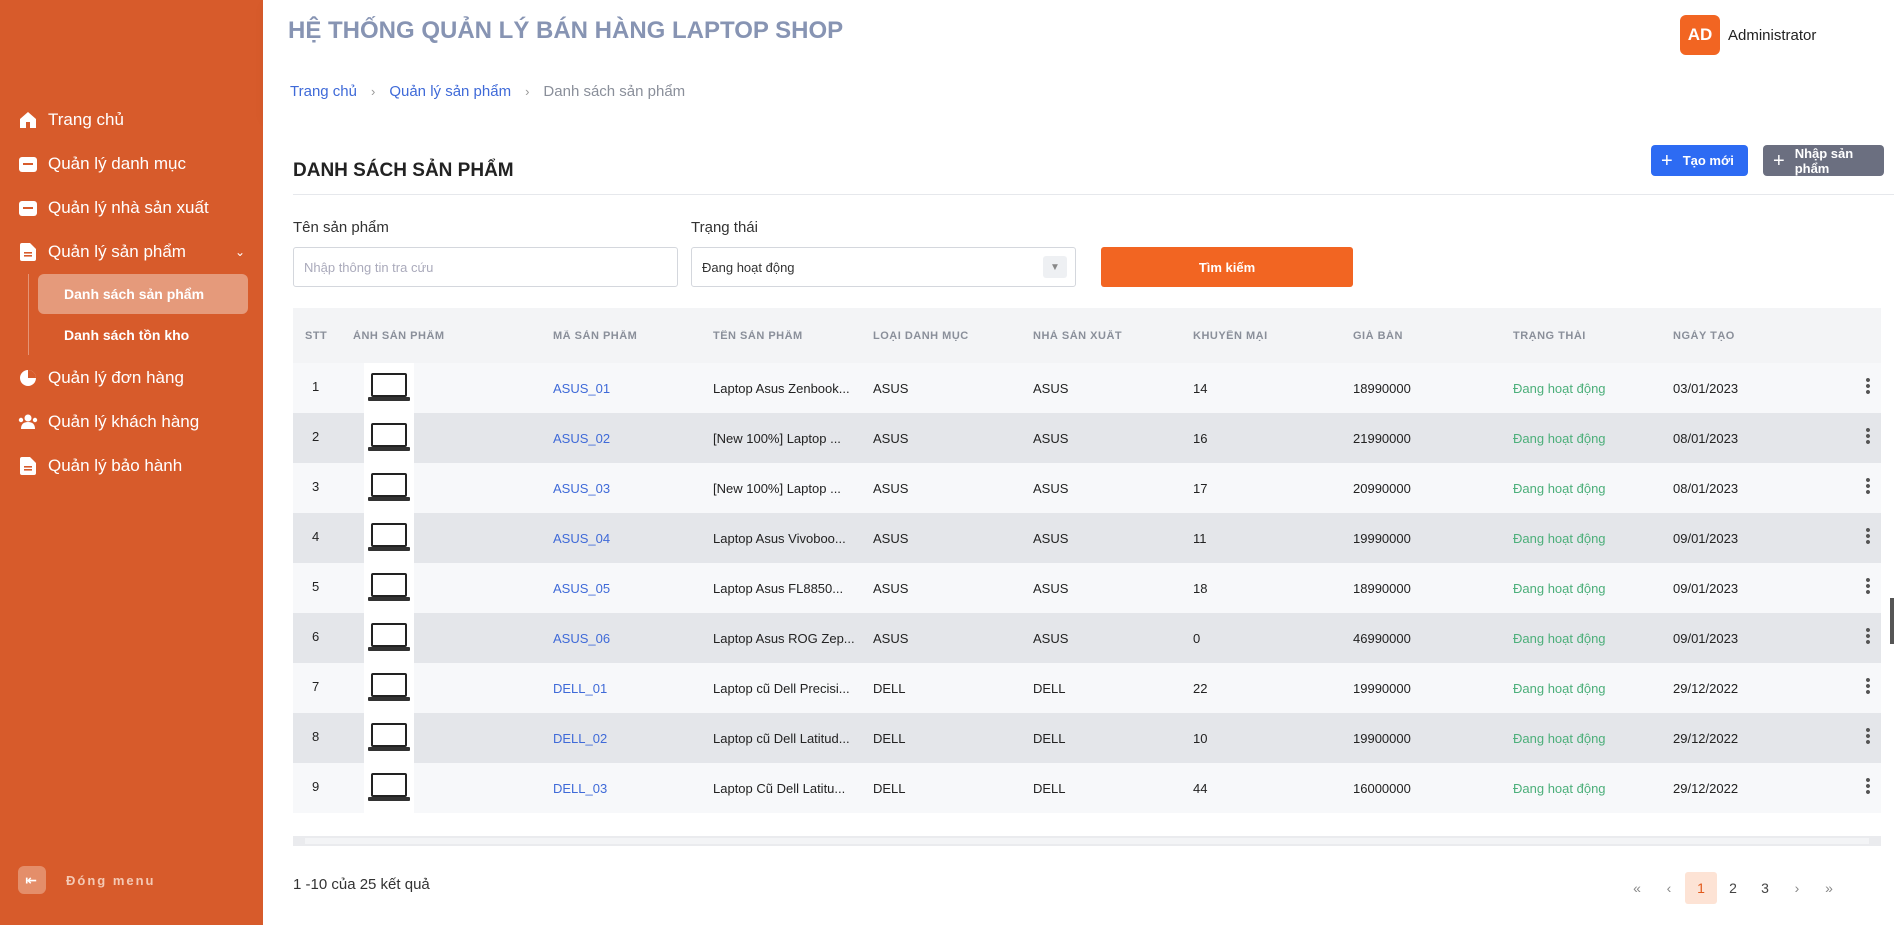 The image size is (1894, 925). What do you see at coordinates (399, 335) in the screenshot?
I see `column-header: ẢNH SẢN PHẨM` at bounding box center [399, 335].